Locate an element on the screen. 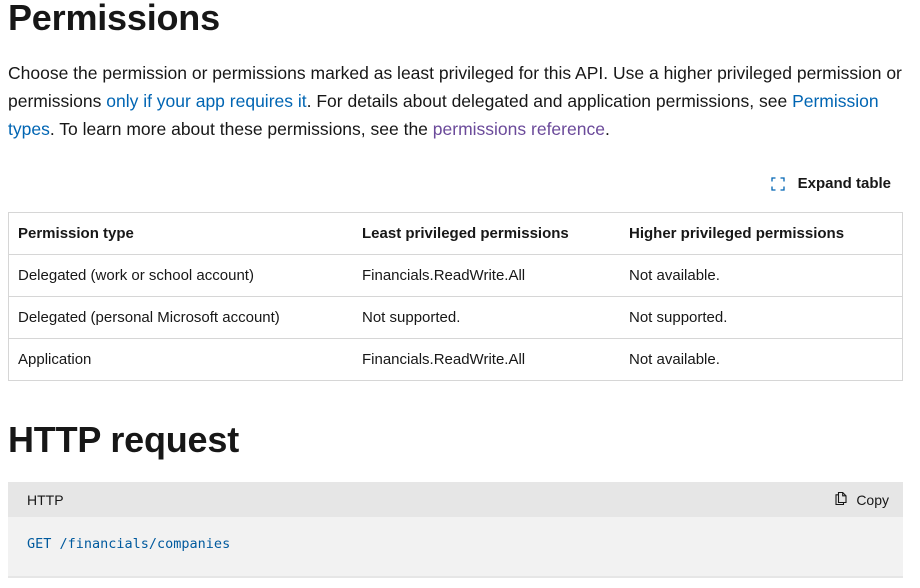 This screenshot has width=920, height=588. expand-table-label: Expand table is located at coordinates (844, 183).